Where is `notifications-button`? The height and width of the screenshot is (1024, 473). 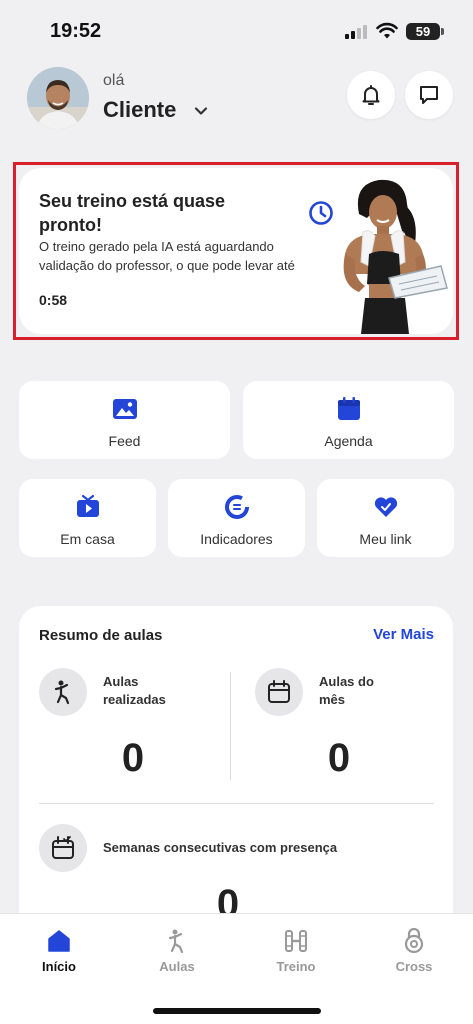
notifications-button is located at coordinates (371, 95).